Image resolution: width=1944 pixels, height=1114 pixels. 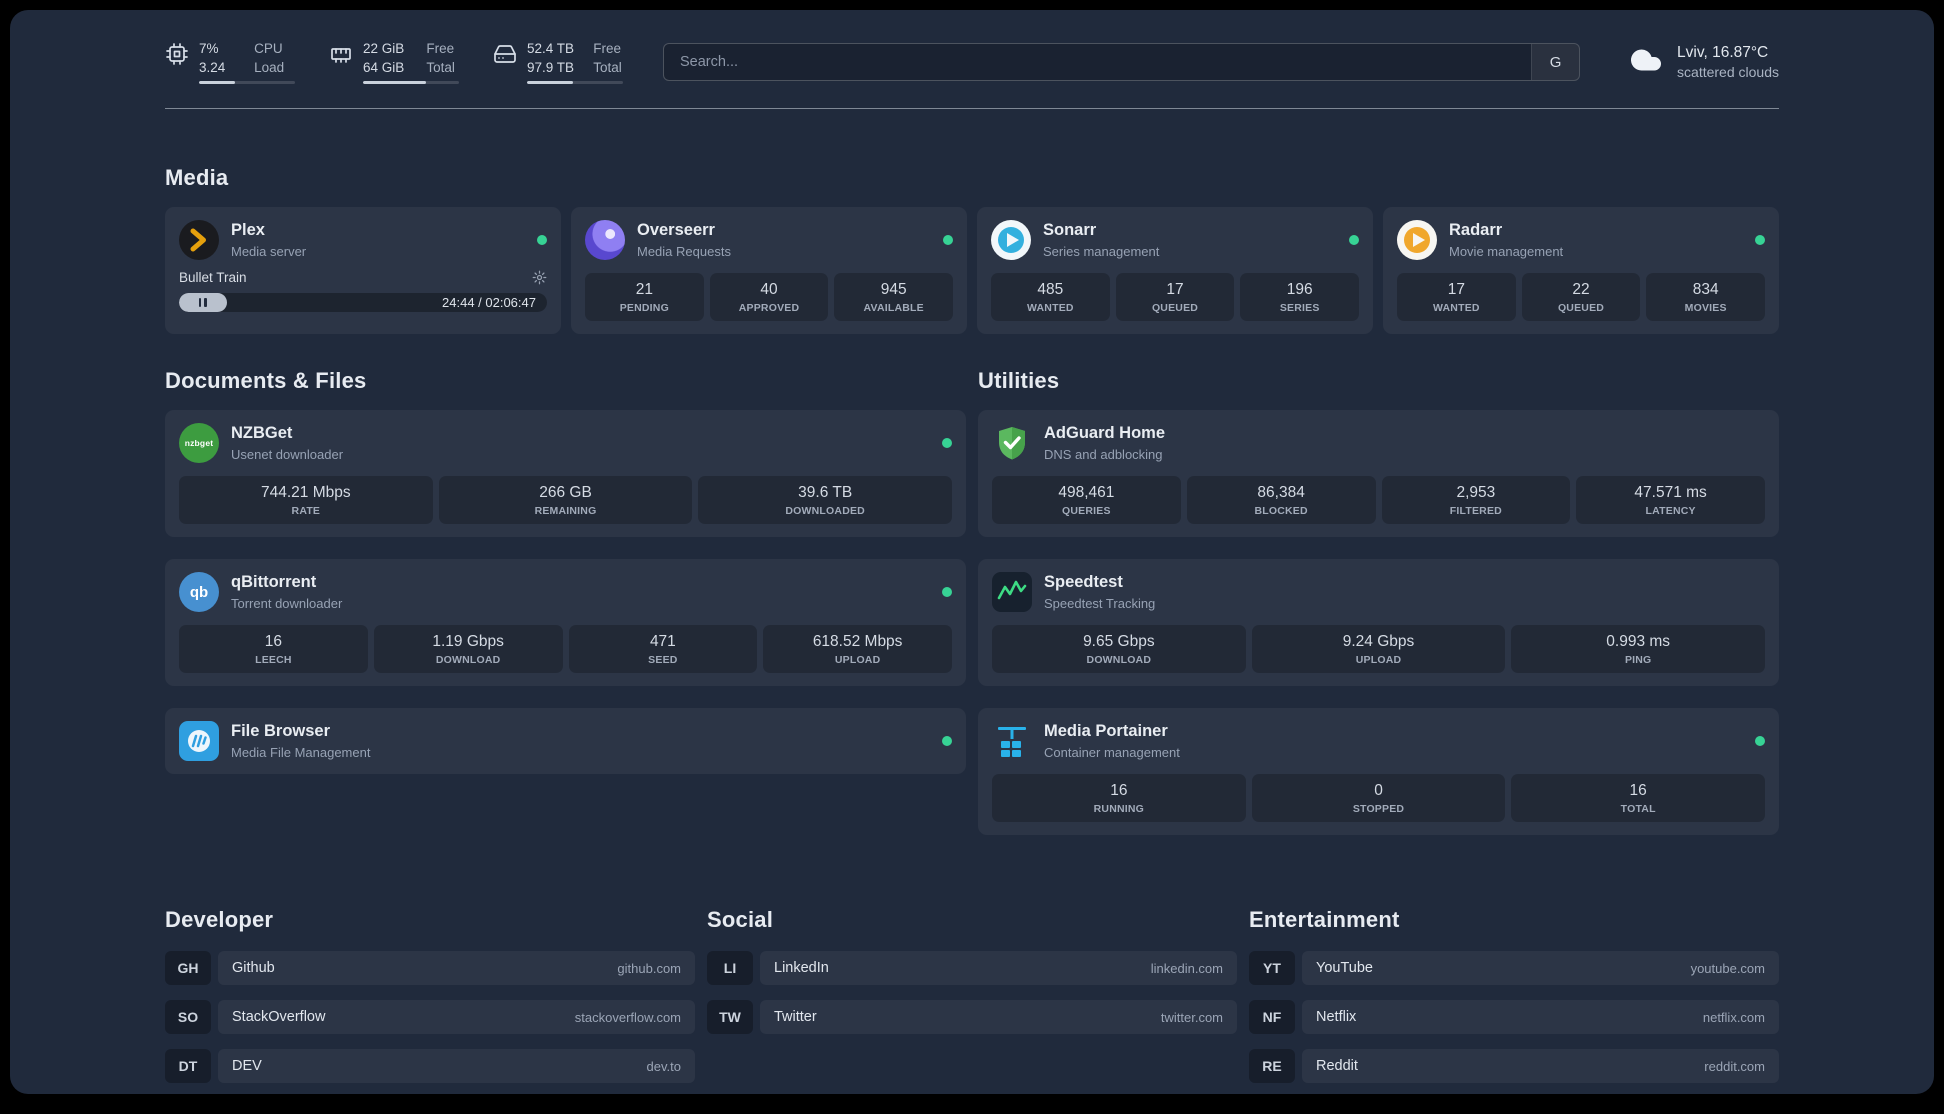 I want to click on stat-ping: 0.993 ms PING, so click(x=1638, y=649).